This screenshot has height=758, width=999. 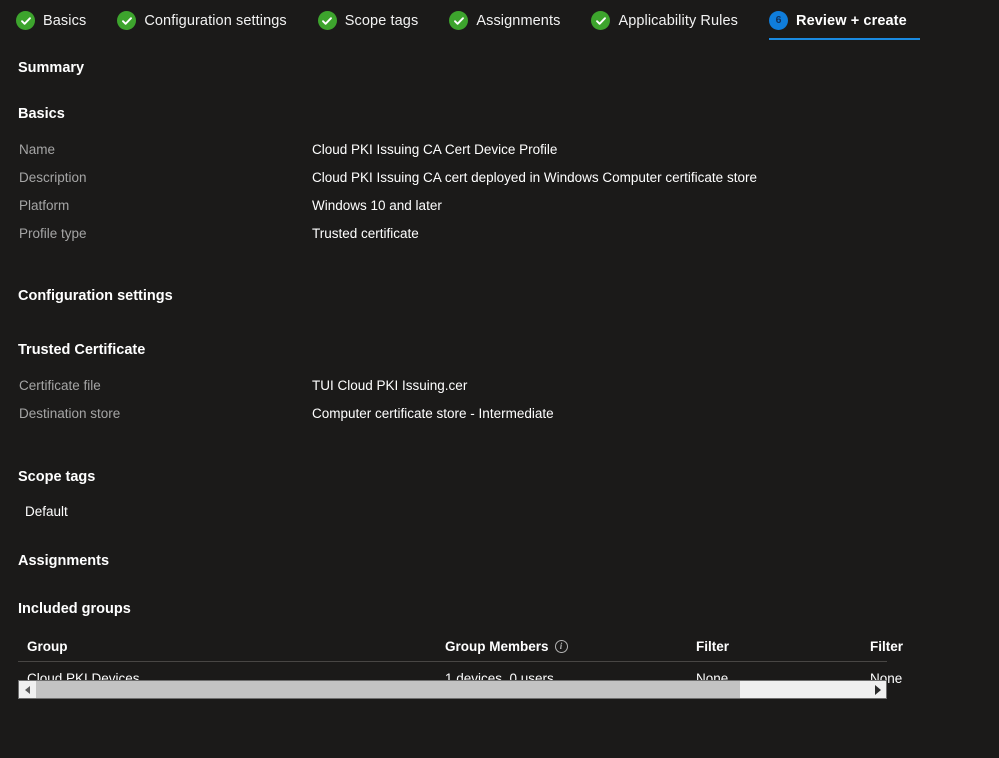 What do you see at coordinates (215, 20) in the screenshot?
I see `tab-label: Configuration settings` at bounding box center [215, 20].